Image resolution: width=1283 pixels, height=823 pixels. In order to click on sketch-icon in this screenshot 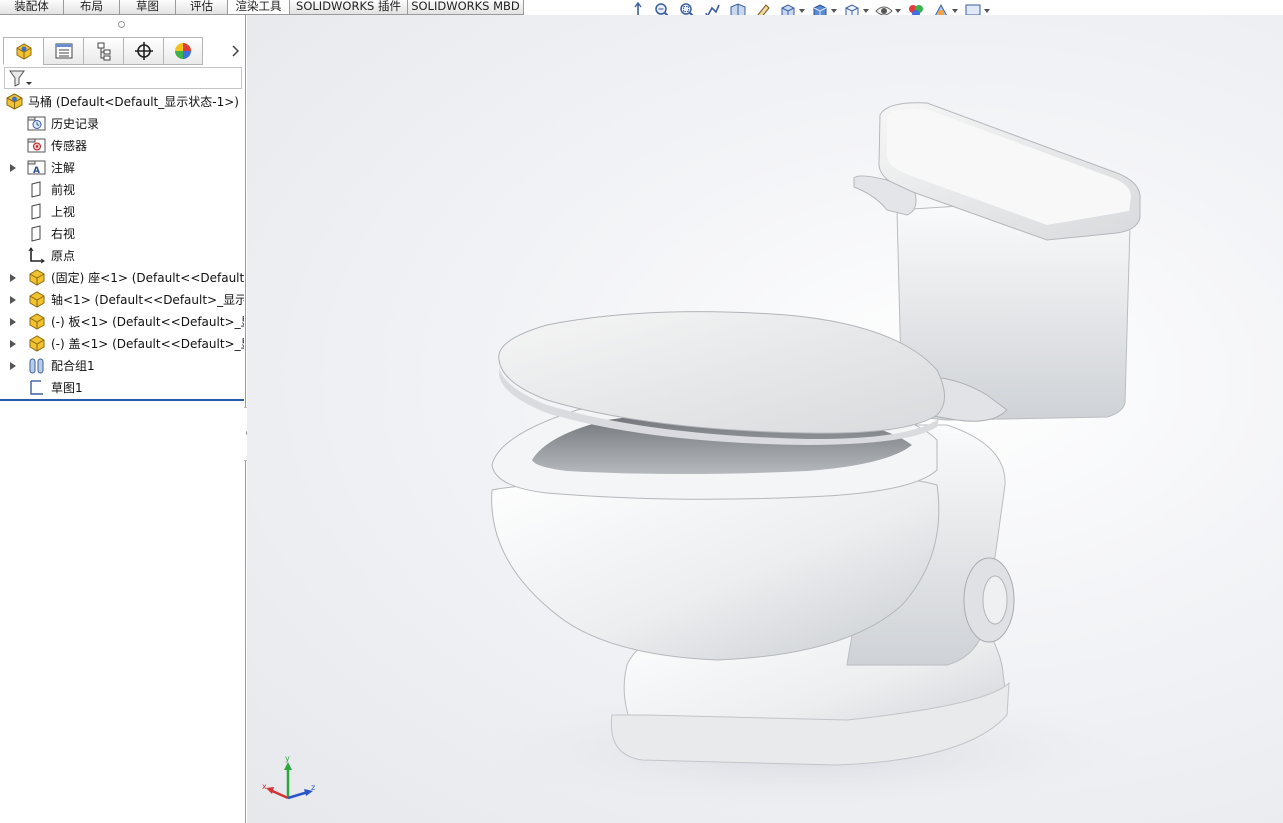, I will do `click(36, 387)`.